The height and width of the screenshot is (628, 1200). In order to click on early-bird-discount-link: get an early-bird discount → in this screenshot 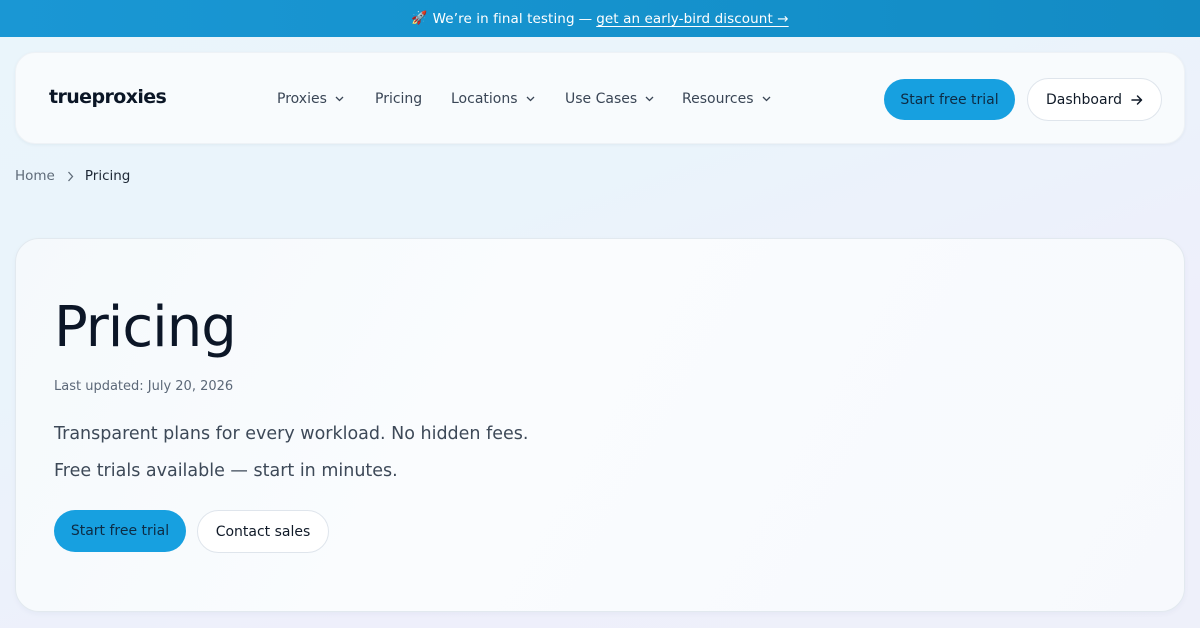, I will do `click(692, 19)`.